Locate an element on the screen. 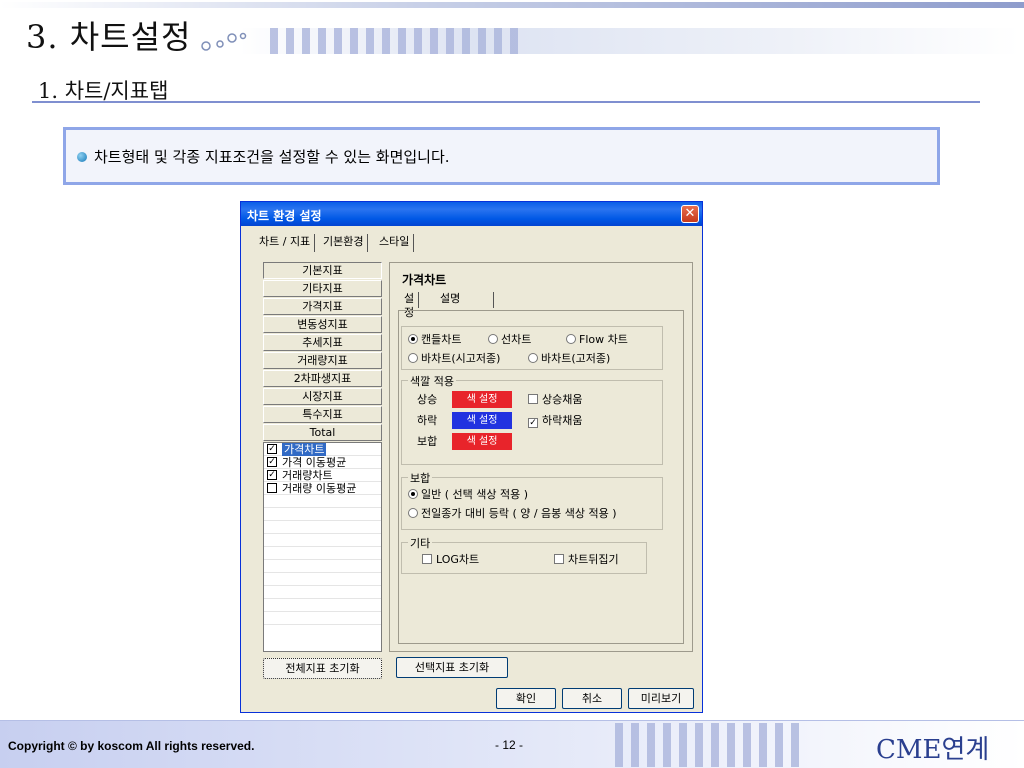 Image resolution: width=1024 pixels, height=768 pixels. radio-flat-prev-close: 전일종가 대비 등락 ( 양 / 음봉 색상 적용 ) is located at coordinates (512, 514).